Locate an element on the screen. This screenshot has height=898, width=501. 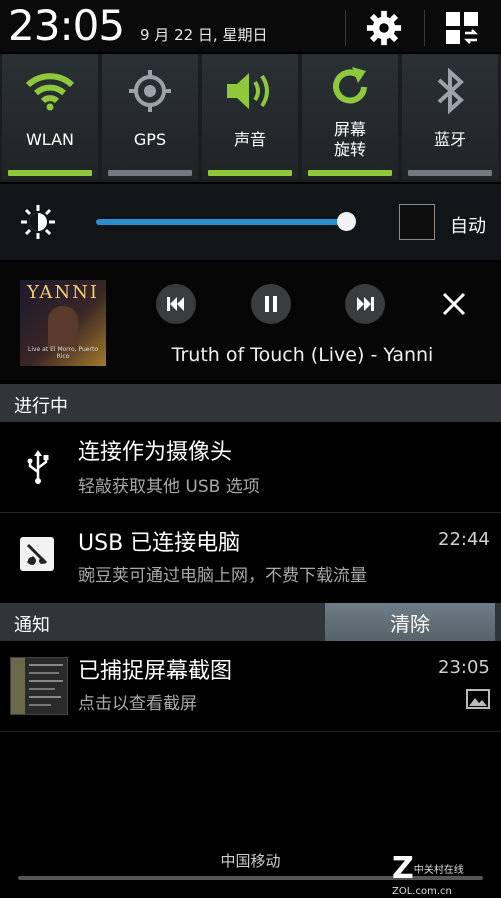
next-track-button is located at coordinates (365, 304).